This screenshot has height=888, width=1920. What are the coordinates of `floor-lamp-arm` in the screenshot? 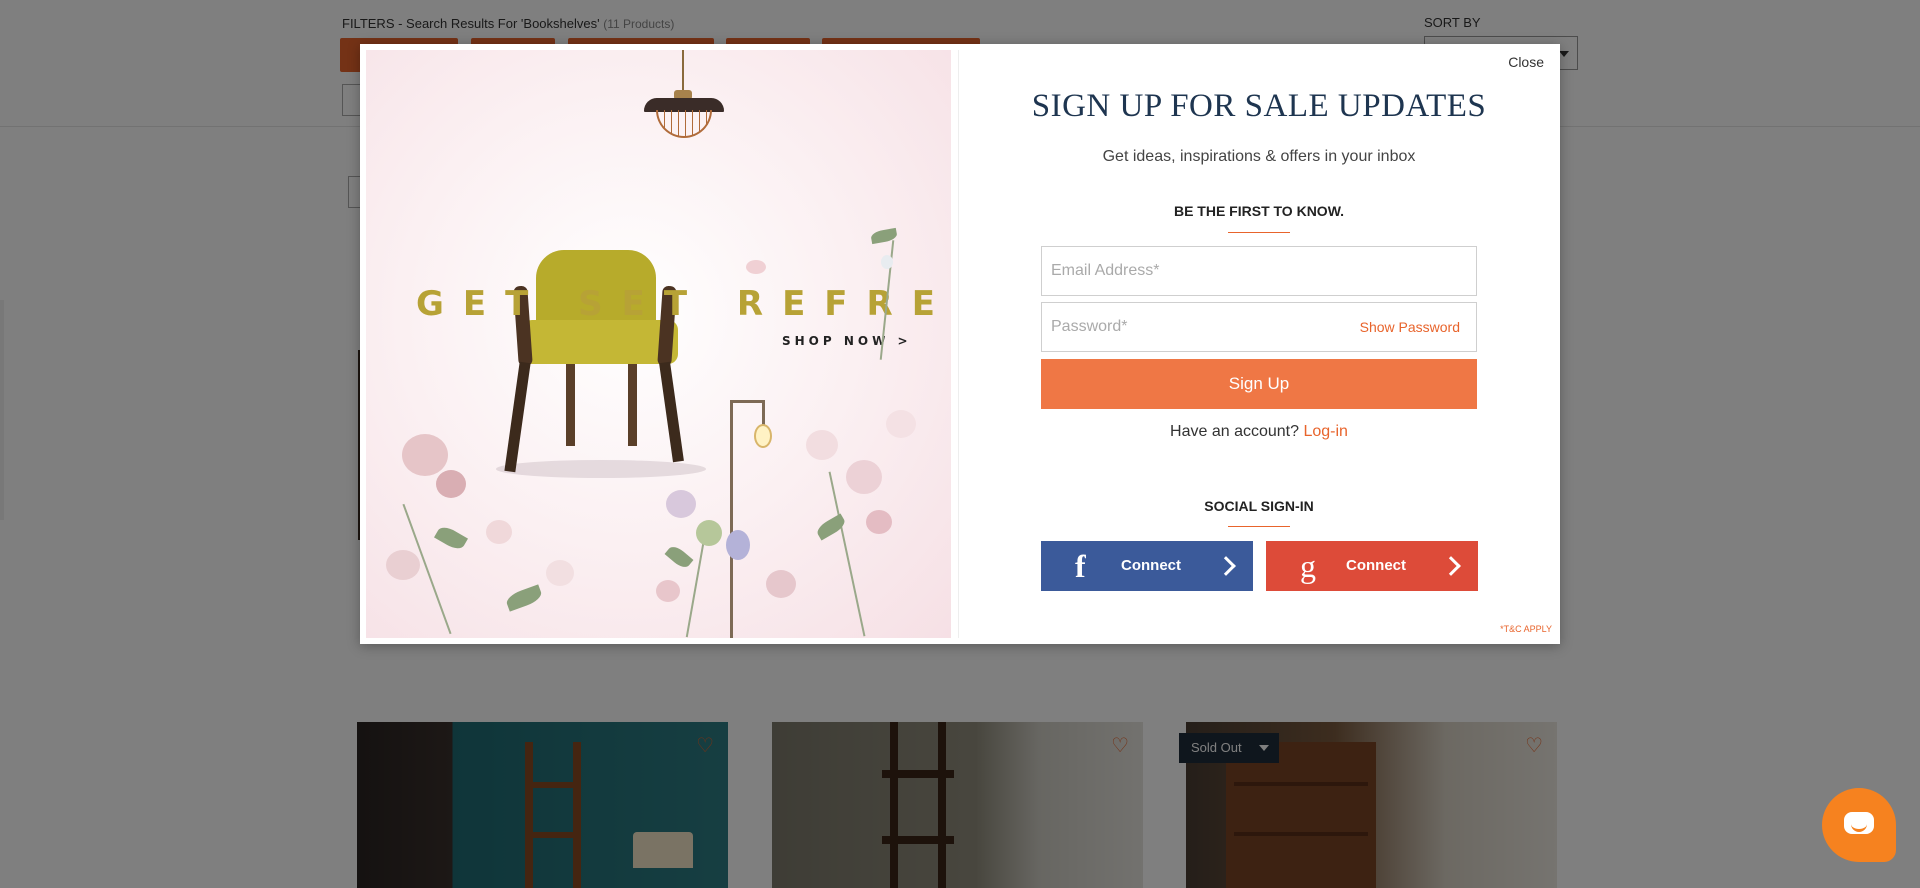 It's located at (747, 401).